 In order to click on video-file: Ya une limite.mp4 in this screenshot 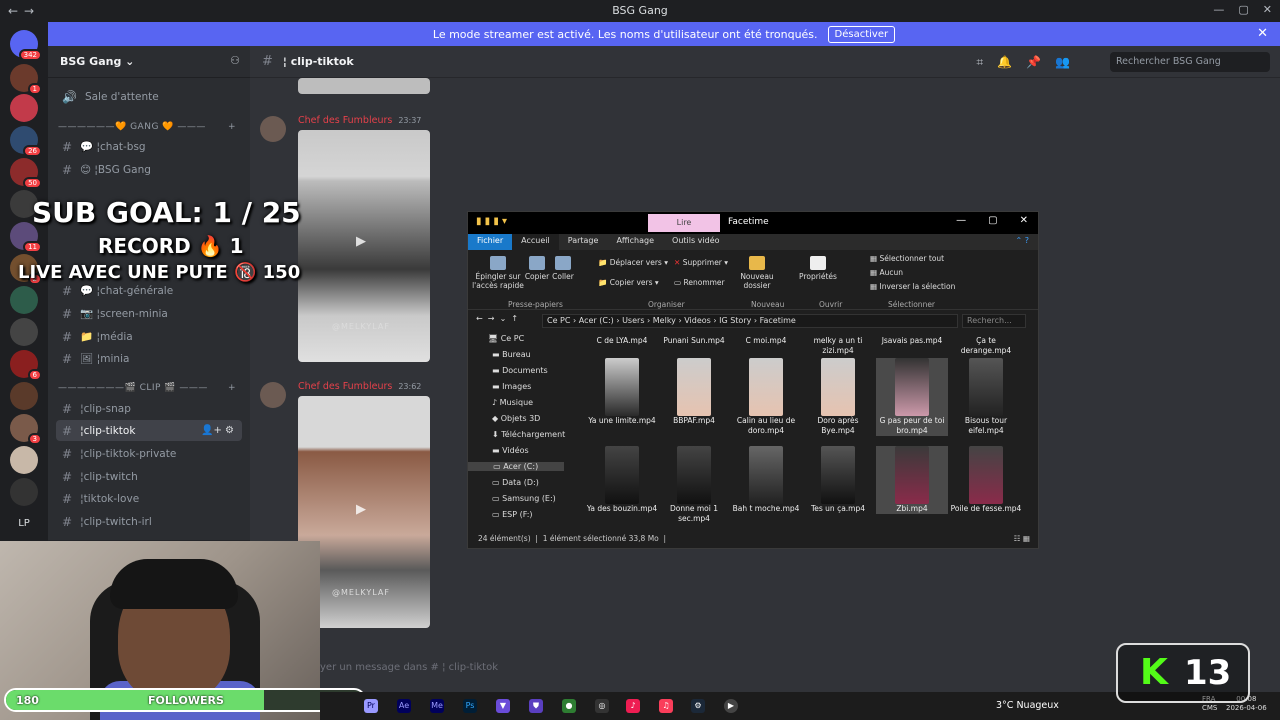, I will do `click(622, 392)`.